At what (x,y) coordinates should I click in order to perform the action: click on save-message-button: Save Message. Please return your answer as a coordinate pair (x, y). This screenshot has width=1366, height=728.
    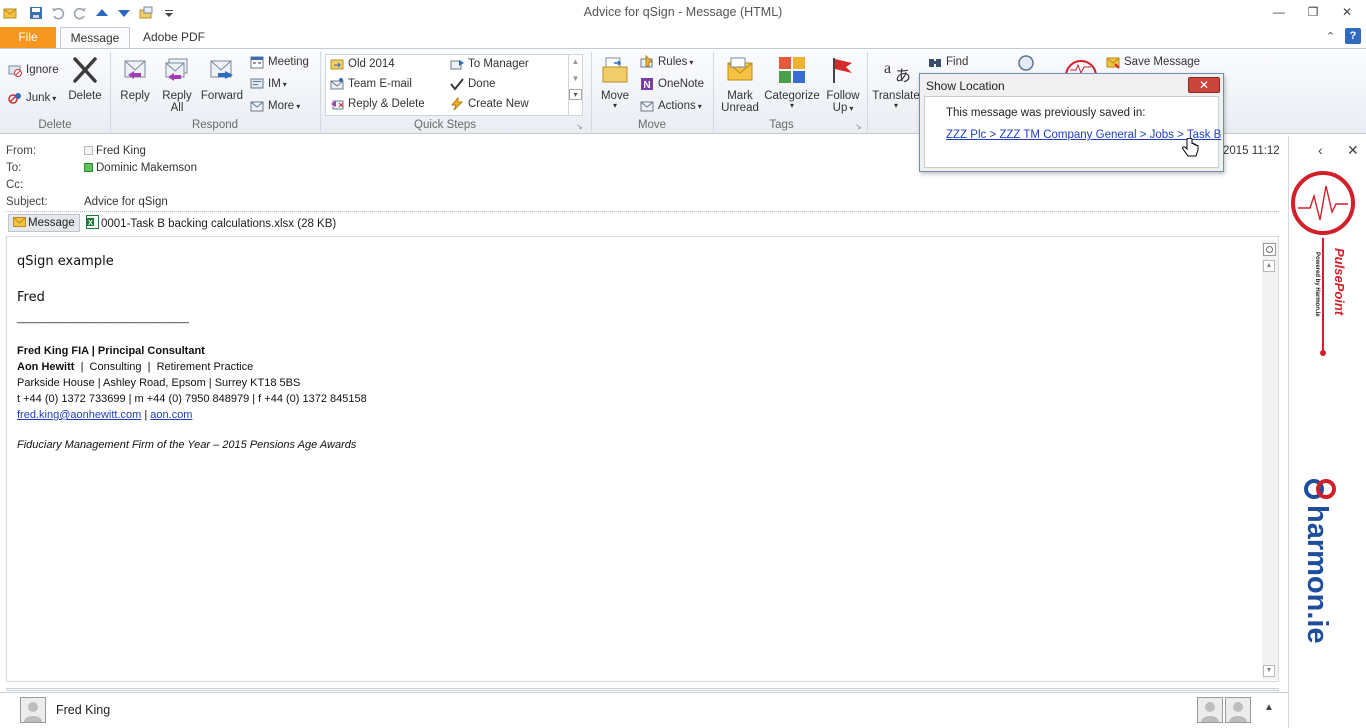
    Looking at the image, I should click on (1153, 62).